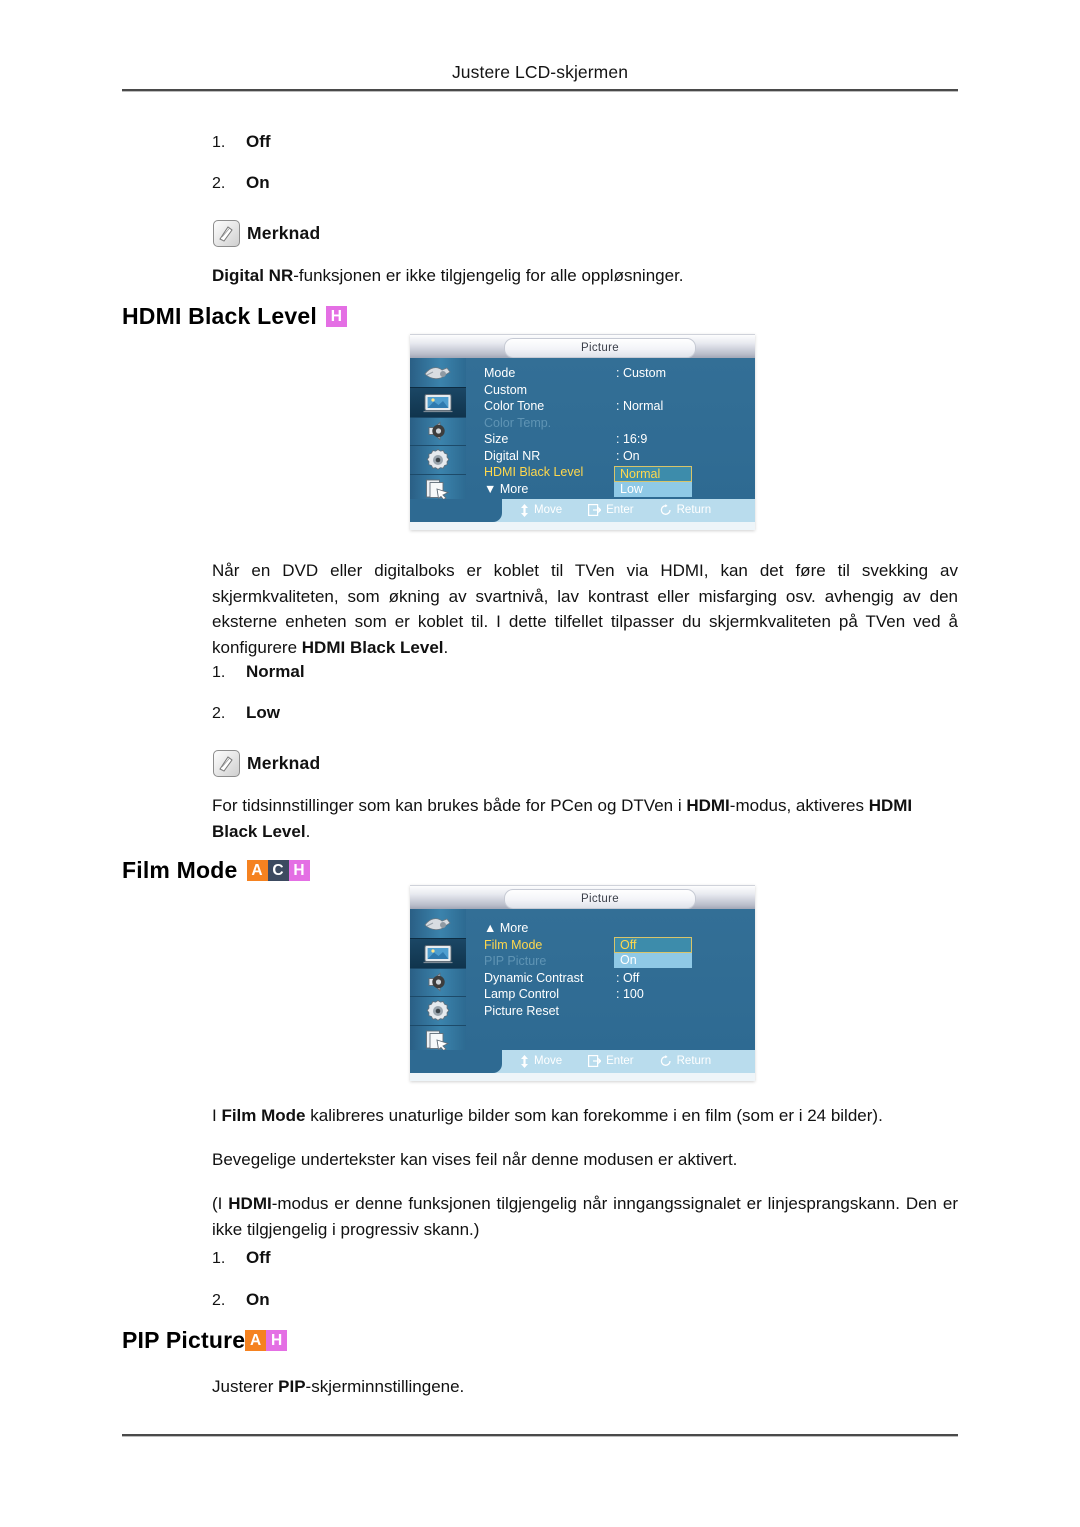 The width and height of the screenshot is (1080, 1527). What do you see at coordinates (640, 406) in the screenshot?
I see `osd-row-value: : Normal` at bounding box center [640, 406].